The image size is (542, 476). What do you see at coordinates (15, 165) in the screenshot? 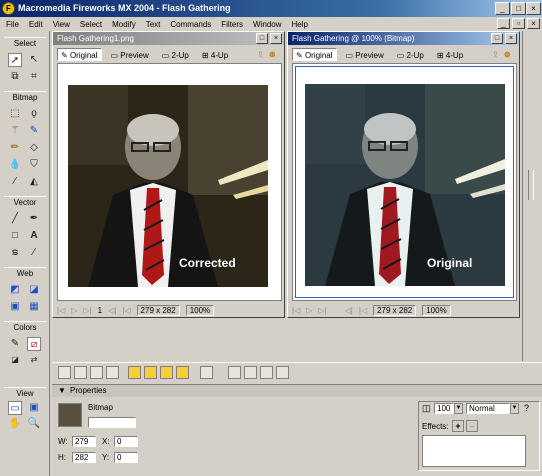
I see `blur-icon: 💧` at bounding box center [15, 165].